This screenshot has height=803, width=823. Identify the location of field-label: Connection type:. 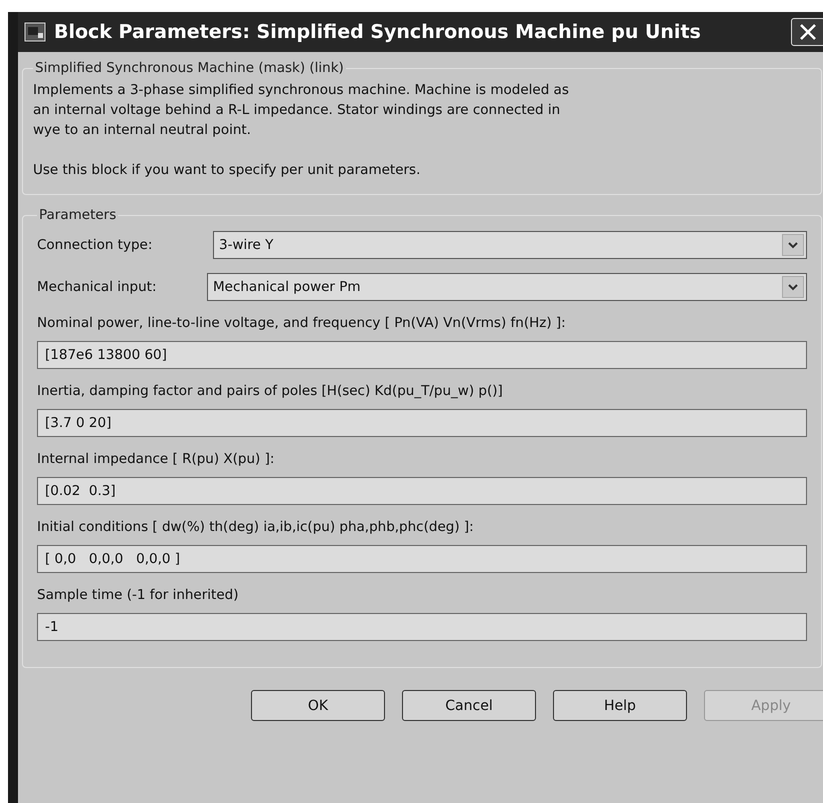
(95, 245).